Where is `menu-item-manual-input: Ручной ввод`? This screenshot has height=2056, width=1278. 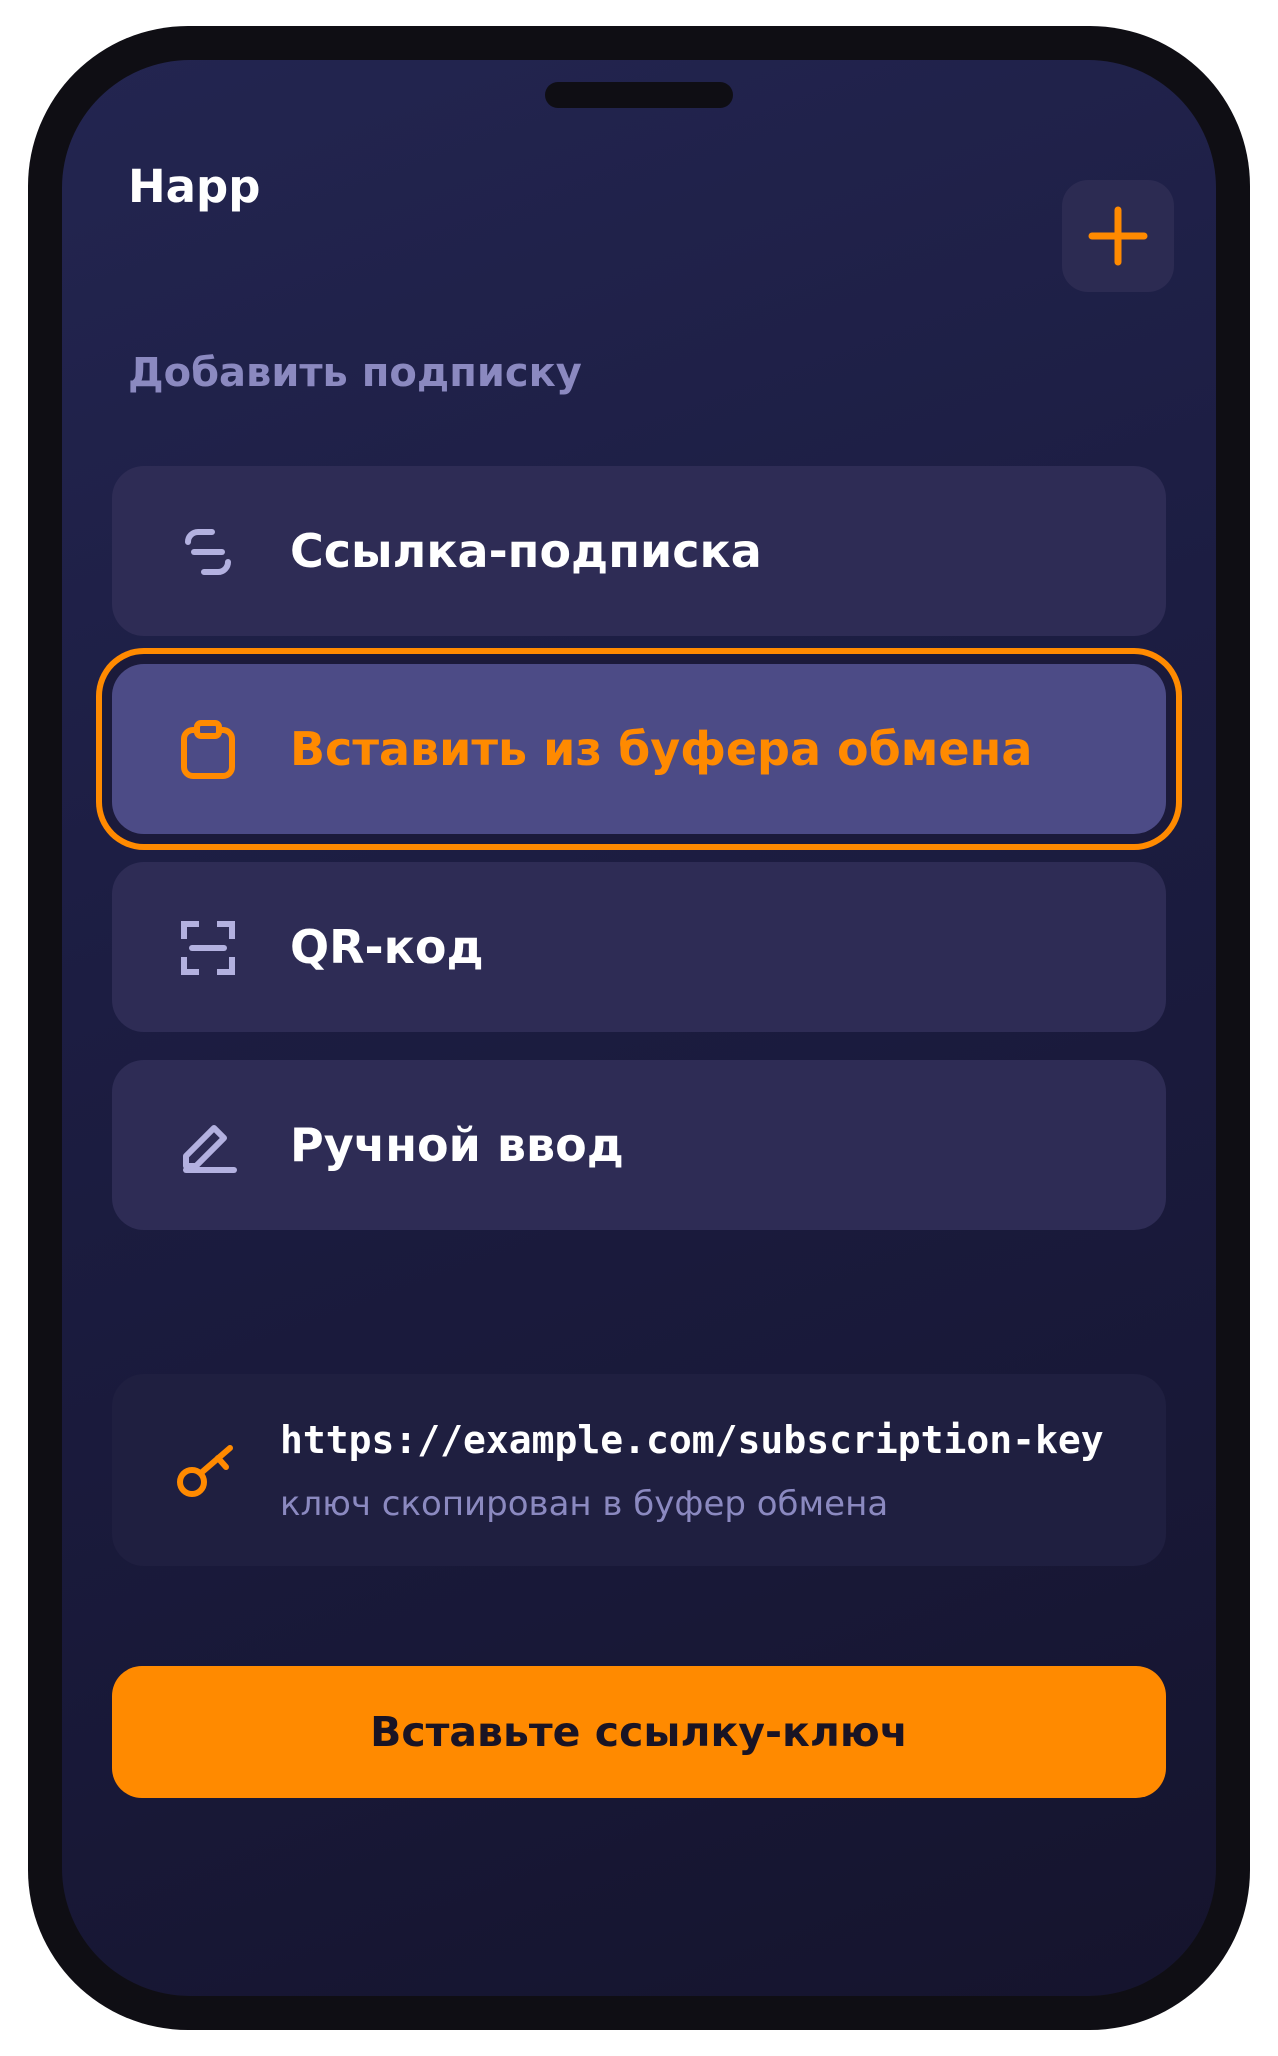
menu-item-manual-input: Ручной ввод is located at coordinates (639, 1145).